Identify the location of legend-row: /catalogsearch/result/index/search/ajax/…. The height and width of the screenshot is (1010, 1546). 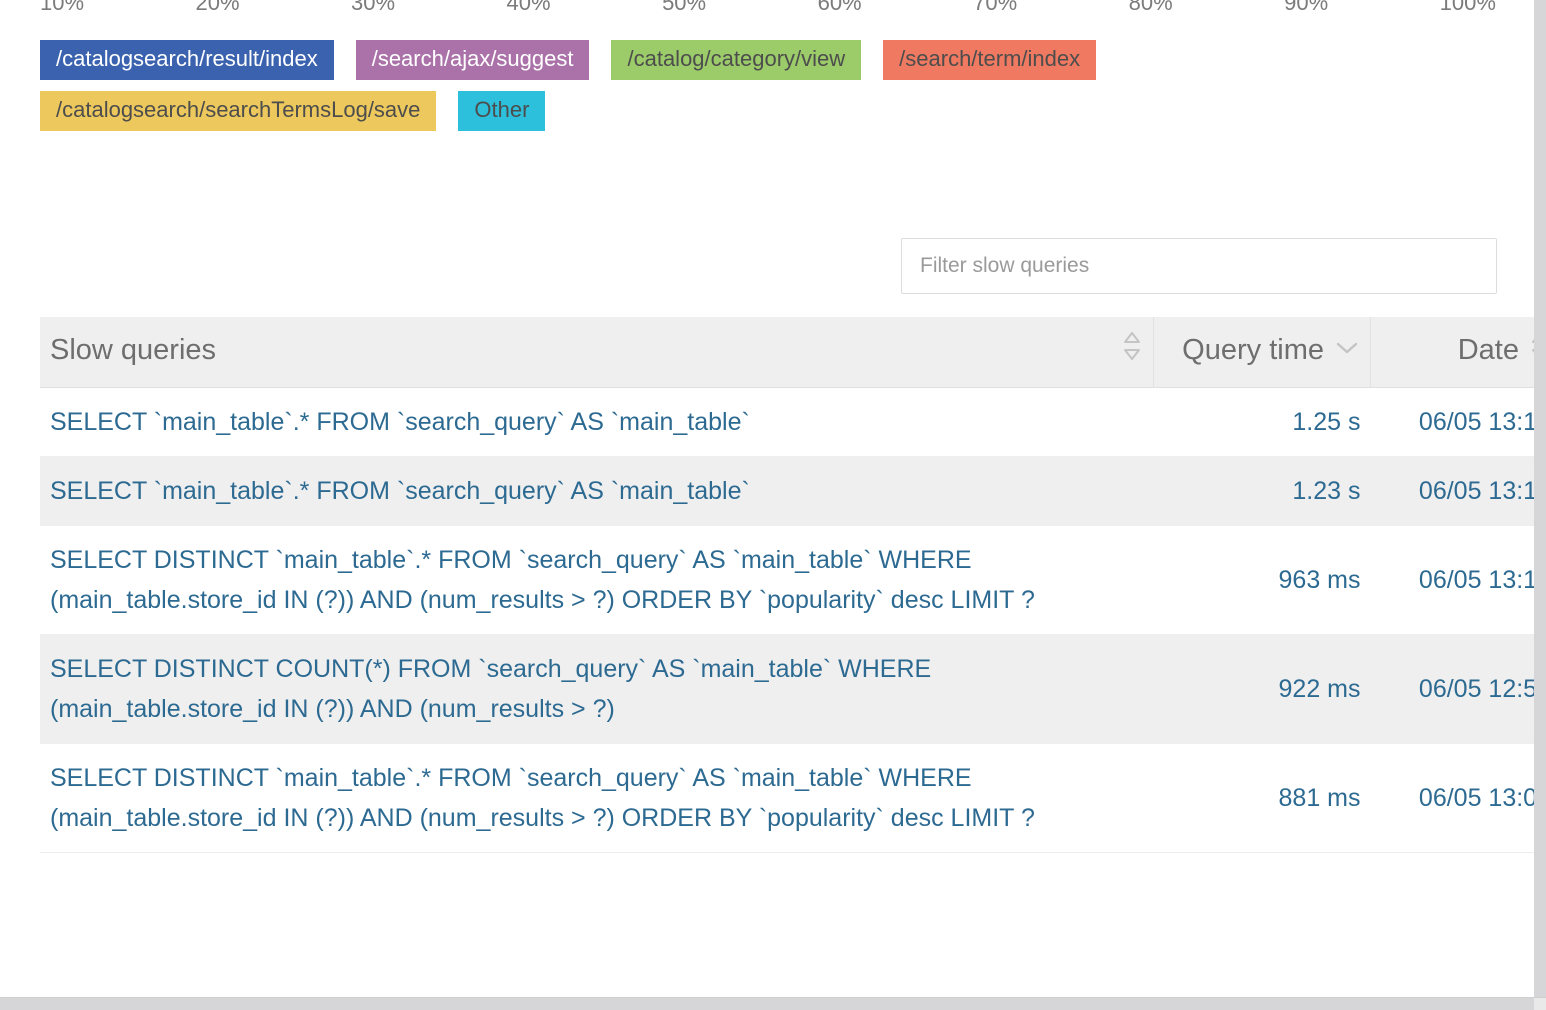
(760, 60).